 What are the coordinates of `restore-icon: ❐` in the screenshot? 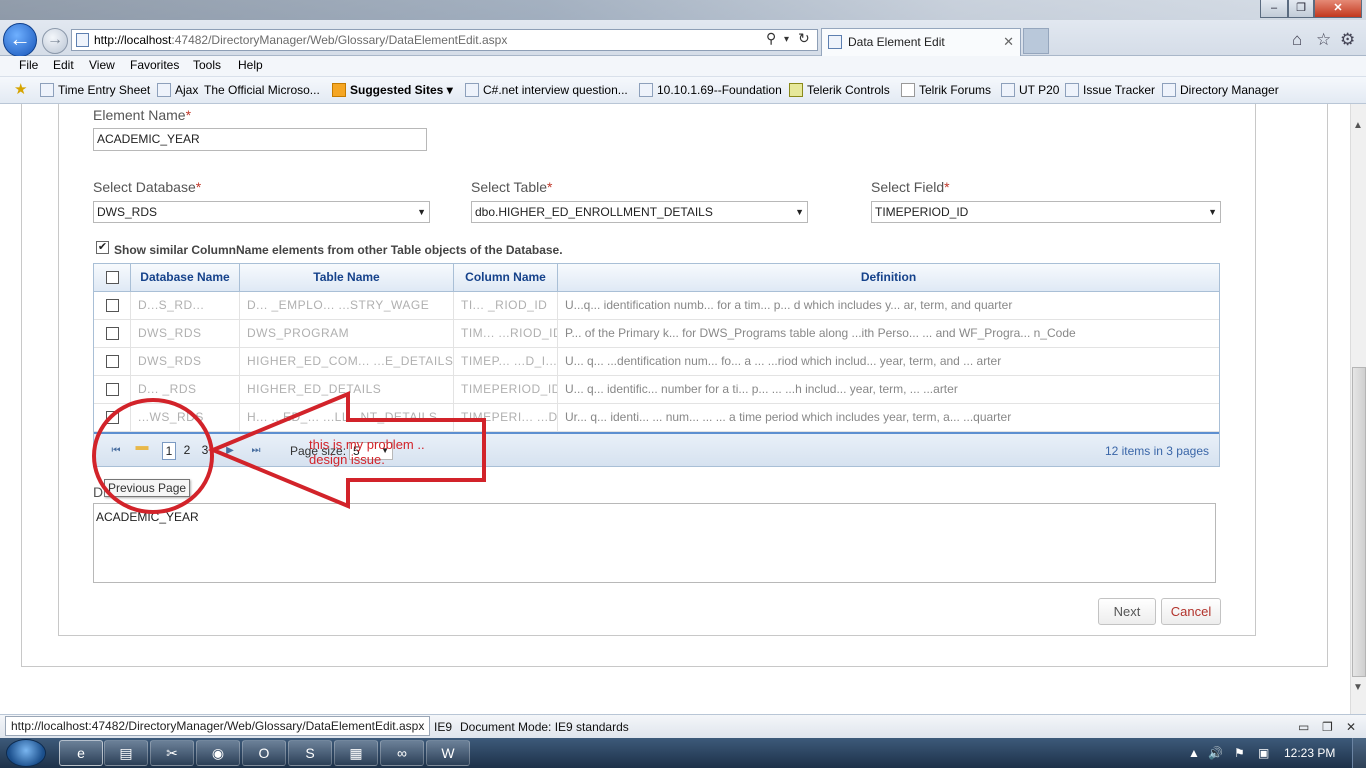 It's located at (1327, 727).